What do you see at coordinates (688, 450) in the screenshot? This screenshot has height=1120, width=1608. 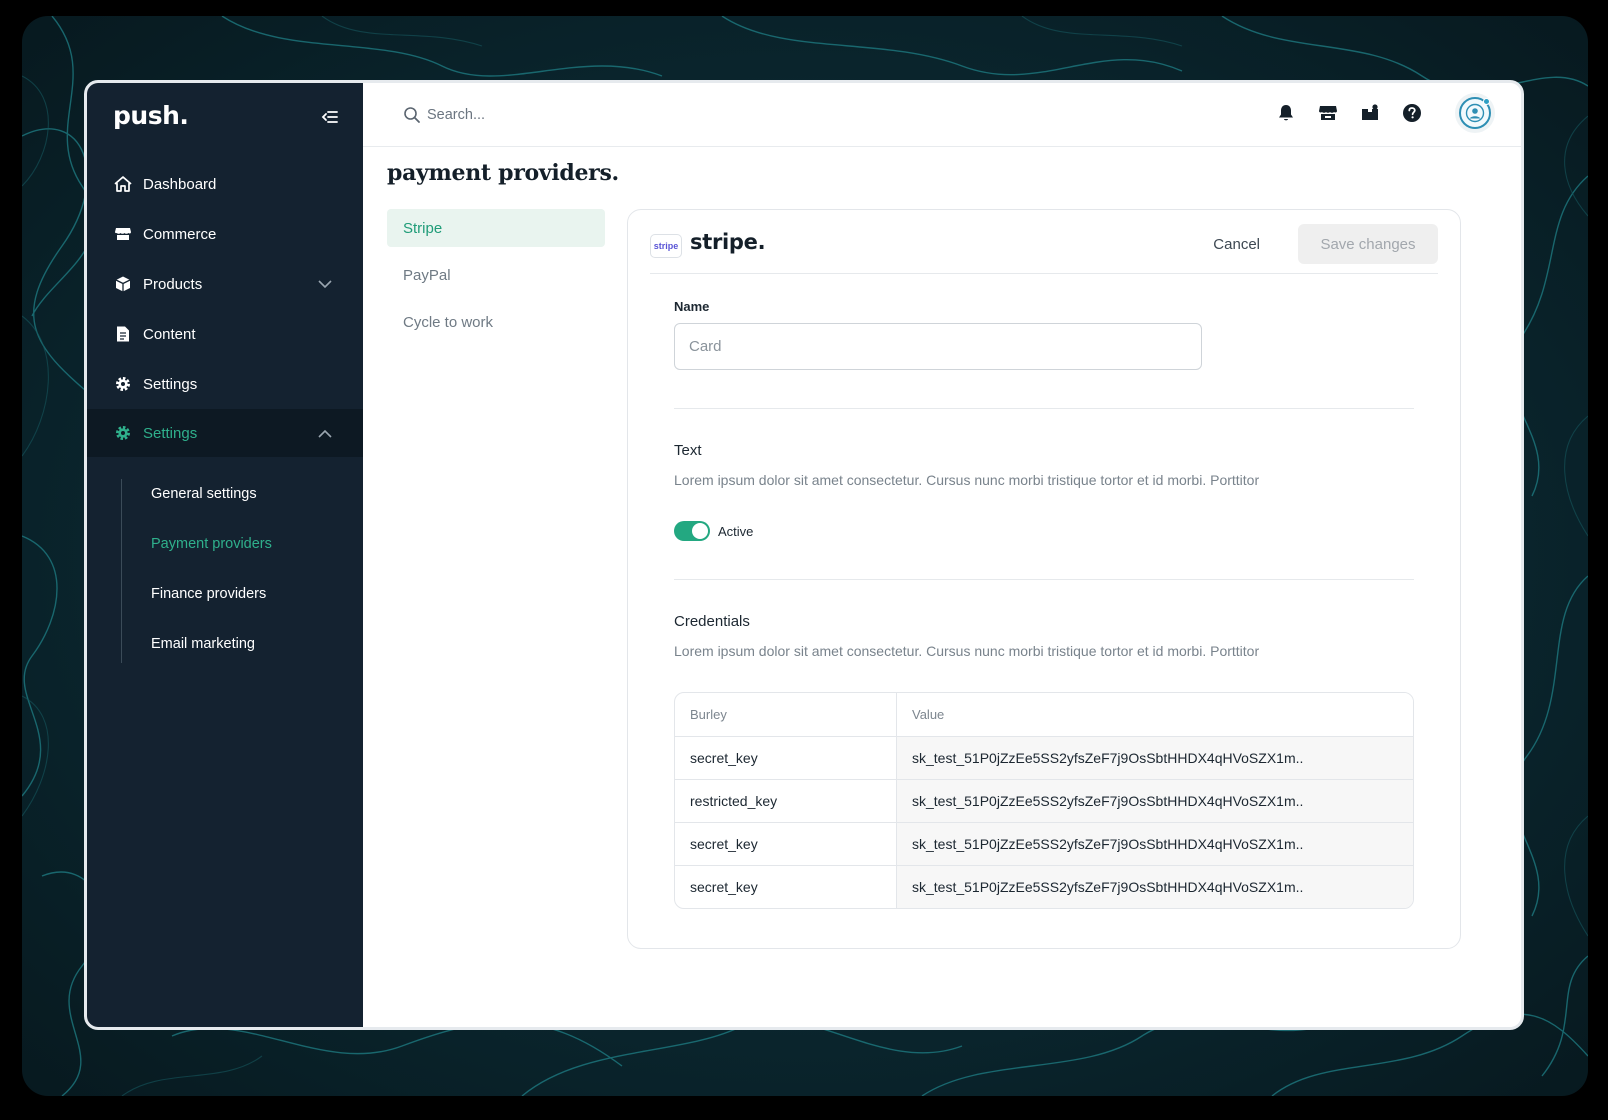 I see `text-section-title: Text` at bounding box center [688, 450].